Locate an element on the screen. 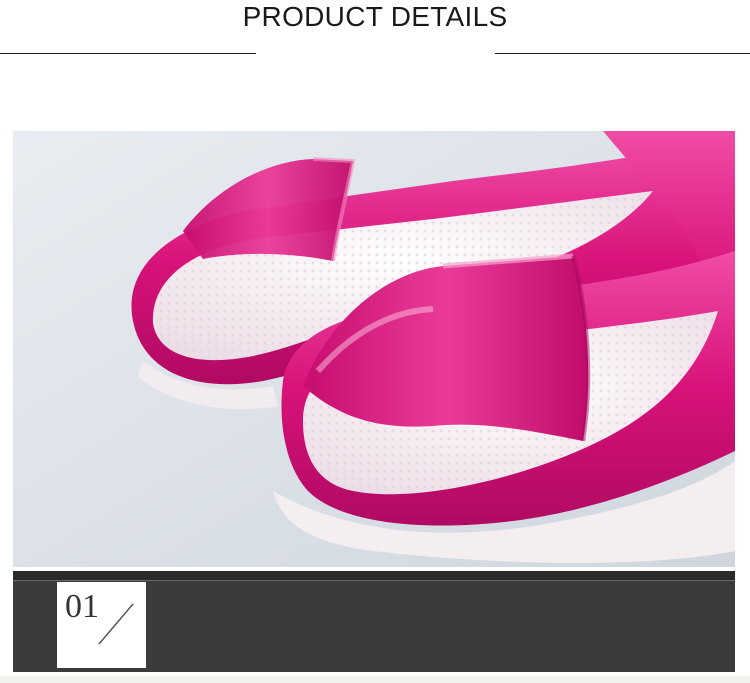 The height and width of the screenshot is (683, 750). next-section-edge is located at coordinates (375, 679).